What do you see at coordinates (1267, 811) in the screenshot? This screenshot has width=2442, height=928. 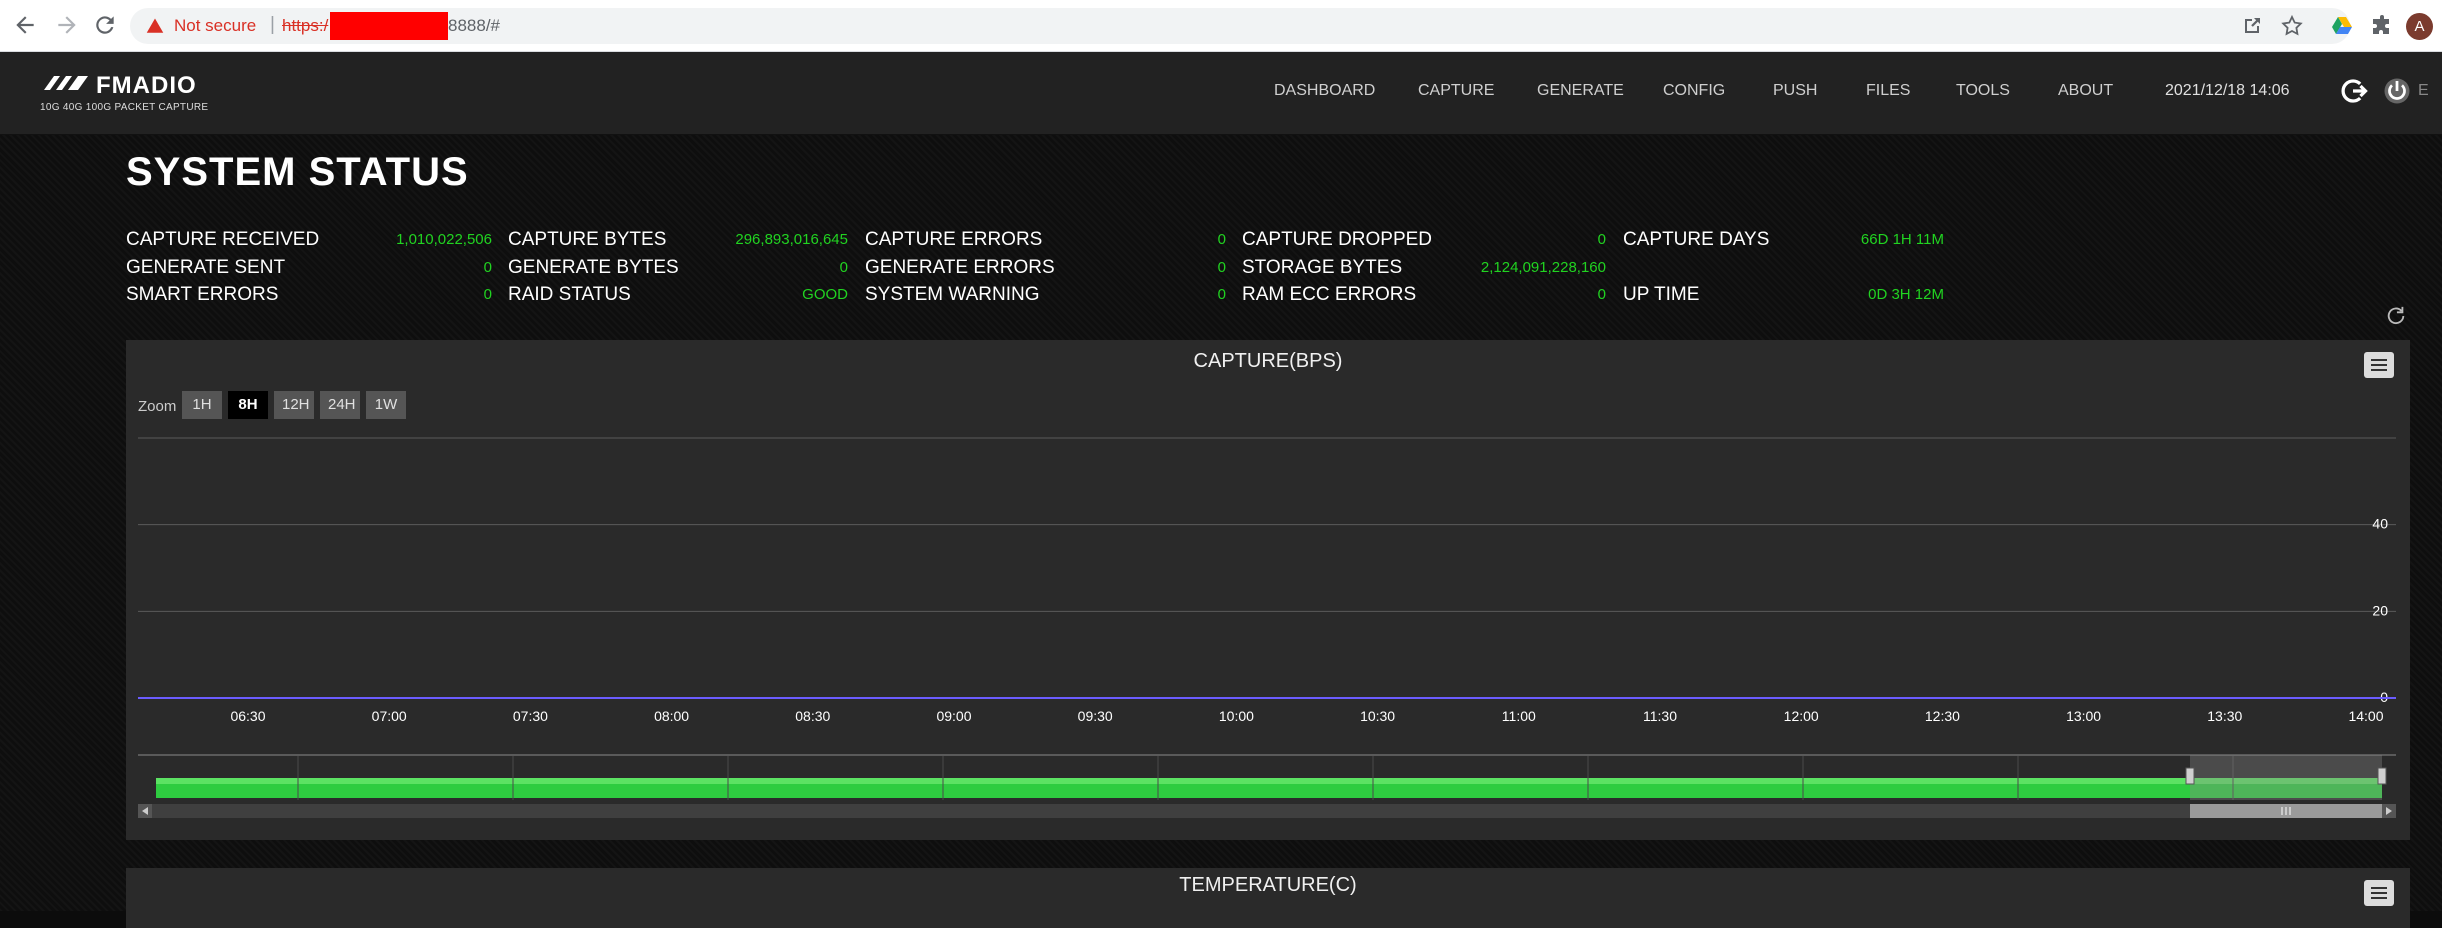 I see `navigator-scrollbar-track` at bounding box center [1267, 811].